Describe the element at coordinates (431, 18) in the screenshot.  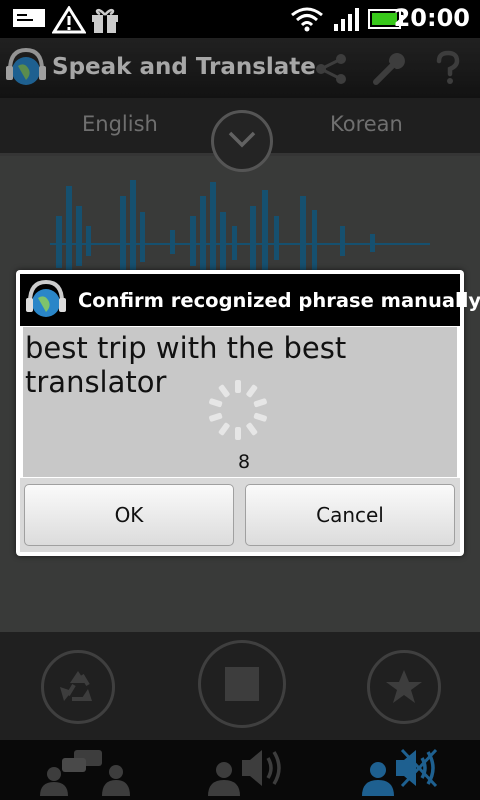
I see `clock: 20:00` at that location.